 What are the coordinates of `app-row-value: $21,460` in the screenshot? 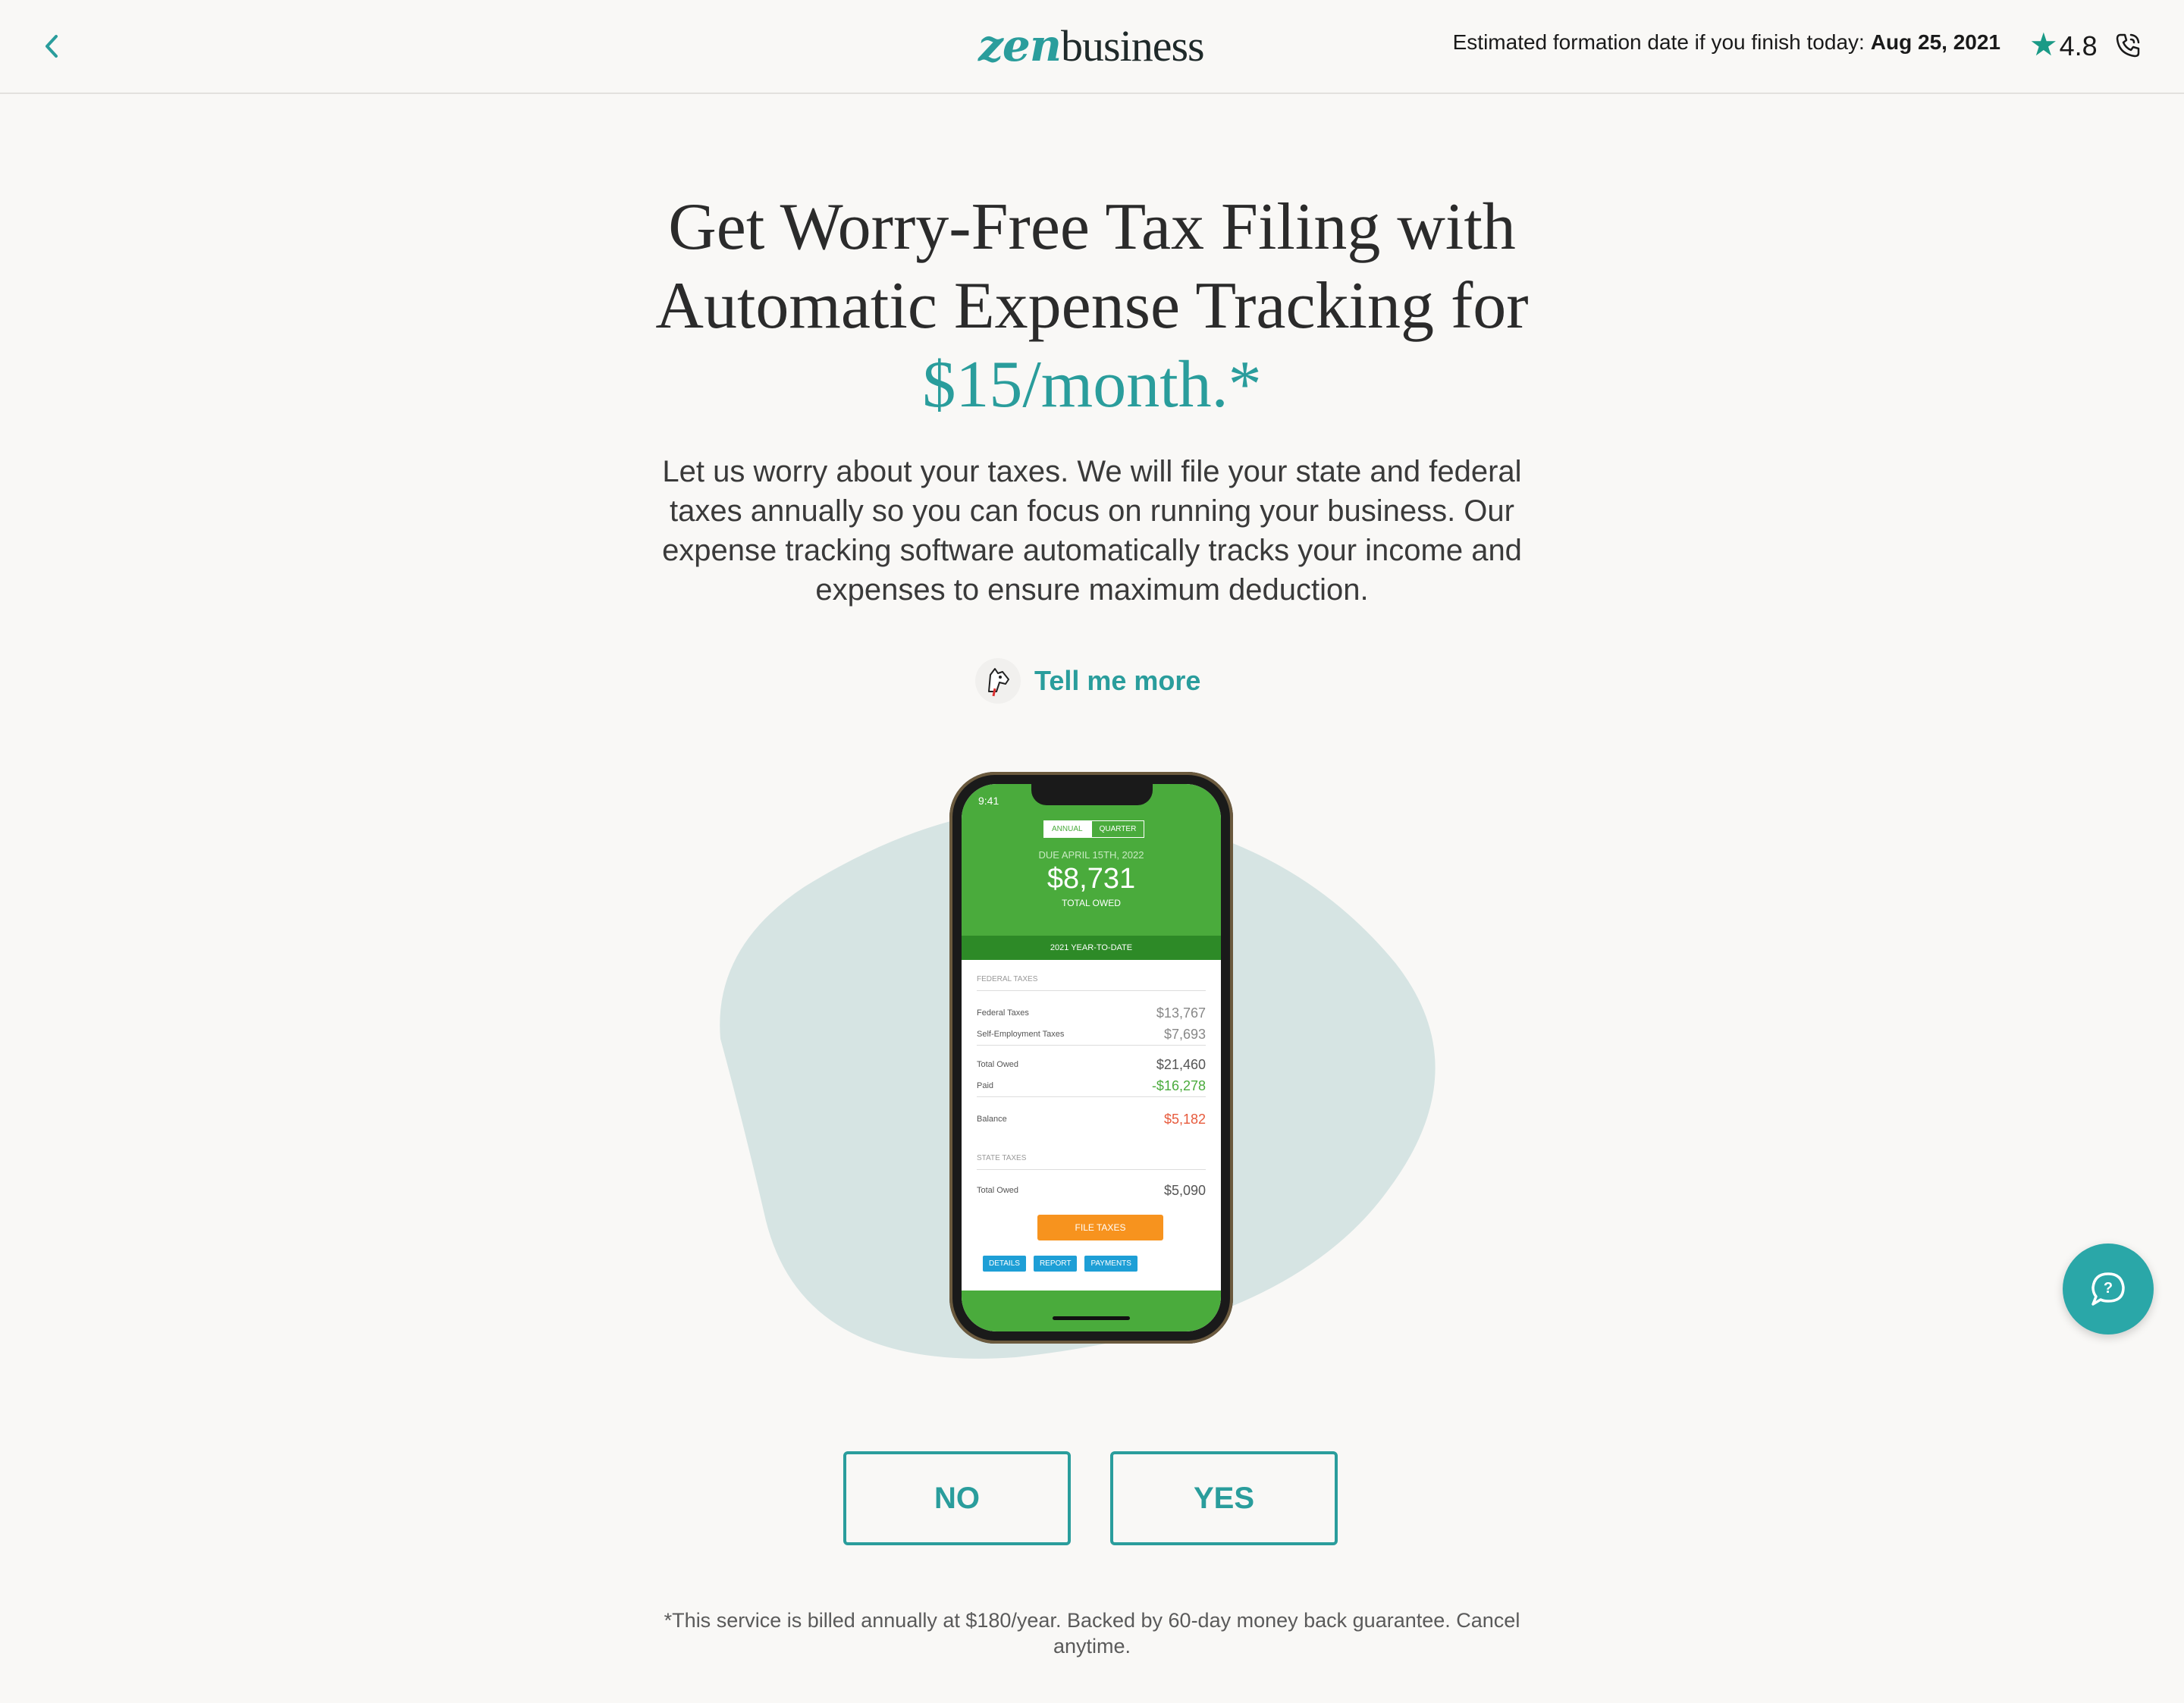 It's located at (1181, 1064).